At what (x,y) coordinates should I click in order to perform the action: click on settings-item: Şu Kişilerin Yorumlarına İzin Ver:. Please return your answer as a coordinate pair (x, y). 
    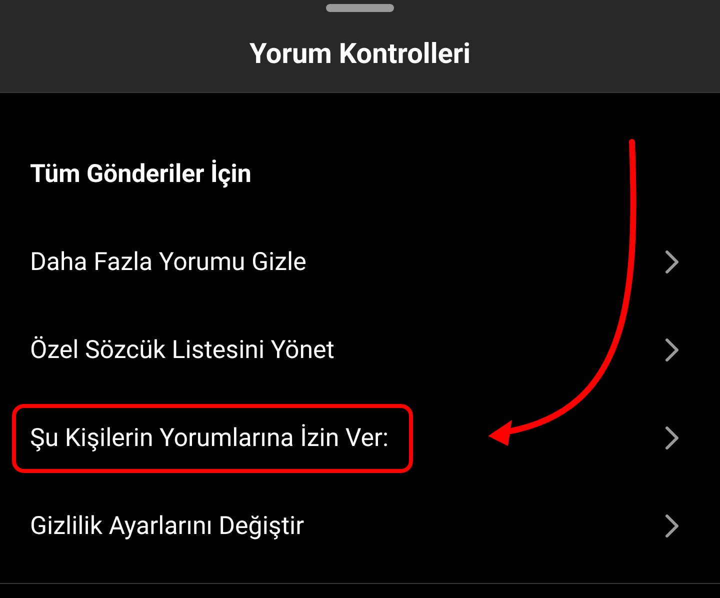
    Looking at the image, I should click on (360, 438).